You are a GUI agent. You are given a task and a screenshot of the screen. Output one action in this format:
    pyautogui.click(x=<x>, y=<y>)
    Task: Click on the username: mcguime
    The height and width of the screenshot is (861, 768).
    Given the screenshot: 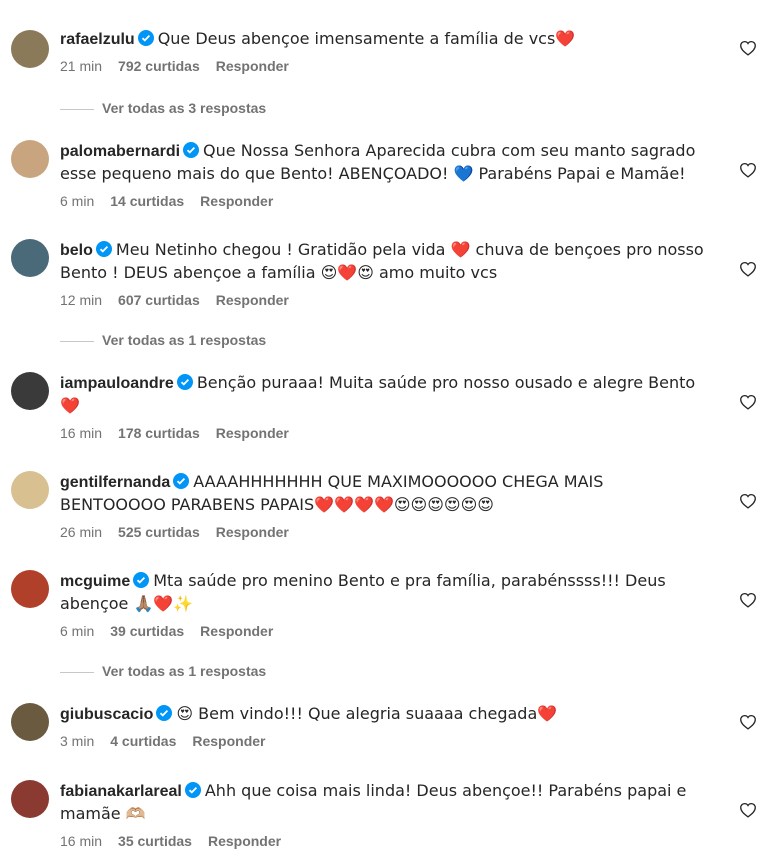 What is the action you would take?
    pyautogui.click(x=95, y=581)
    